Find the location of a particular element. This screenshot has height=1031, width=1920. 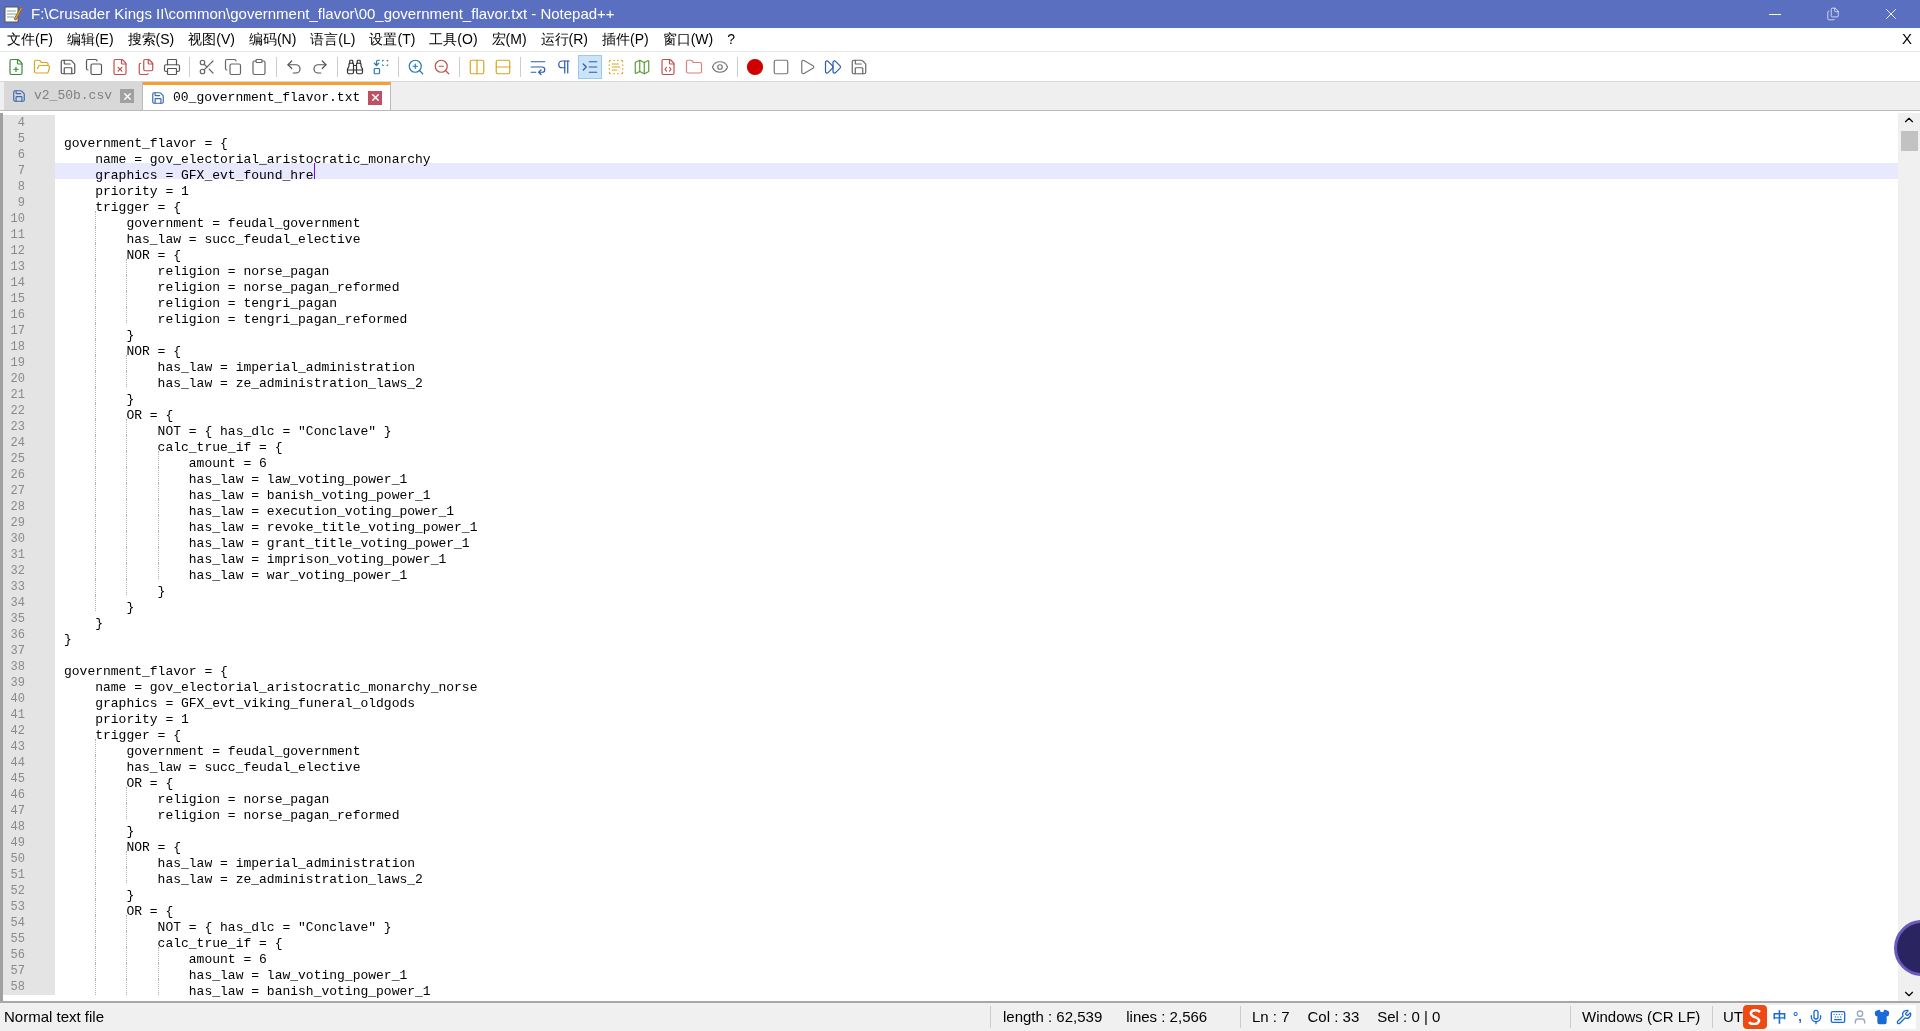

code-line: NOR = { is located at coordinates (153, 255).